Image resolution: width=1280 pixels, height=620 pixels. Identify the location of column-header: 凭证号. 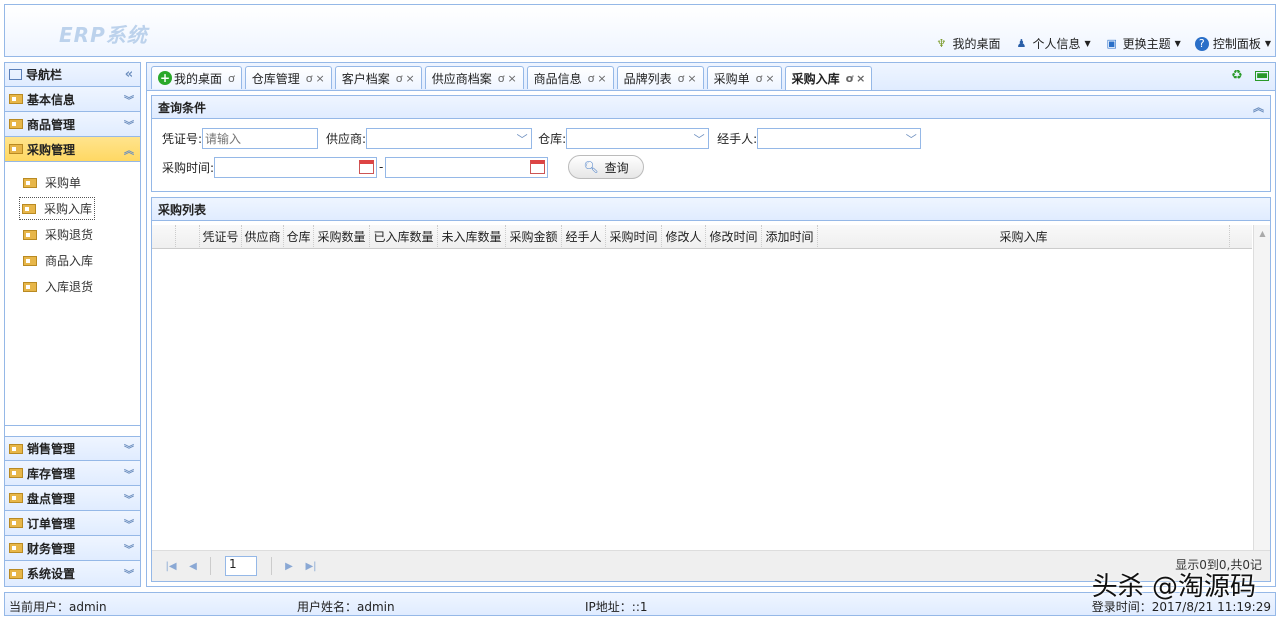
(221, 237).